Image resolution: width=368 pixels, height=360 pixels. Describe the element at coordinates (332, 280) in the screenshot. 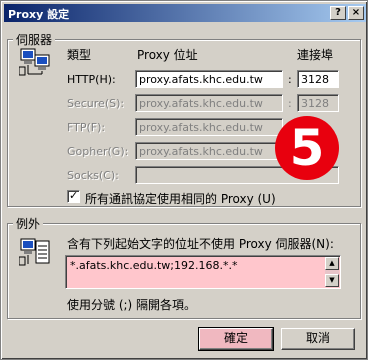

I see `scroll-down-icon: ▼` at that location.